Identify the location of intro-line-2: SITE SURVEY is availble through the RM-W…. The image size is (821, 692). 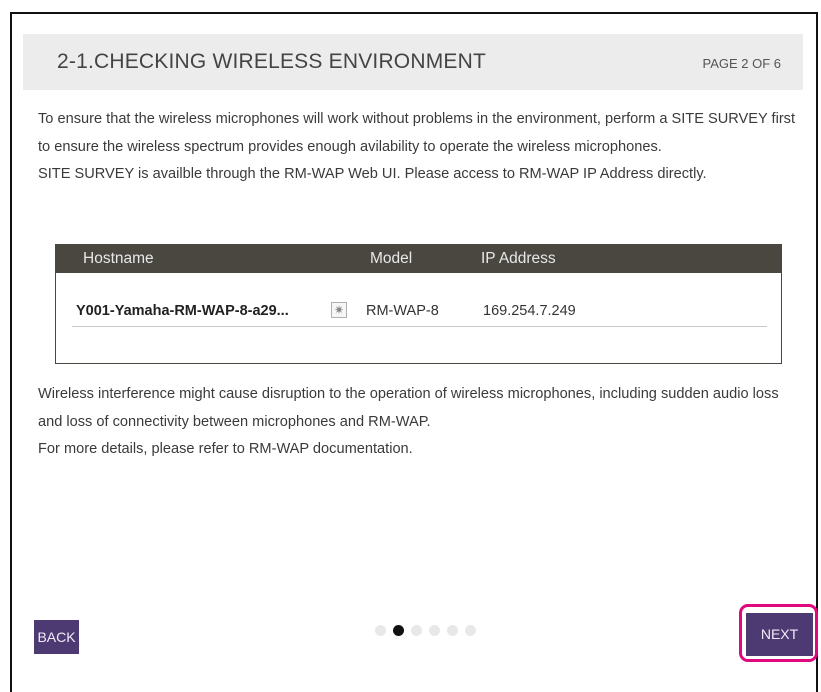
(372, 174).